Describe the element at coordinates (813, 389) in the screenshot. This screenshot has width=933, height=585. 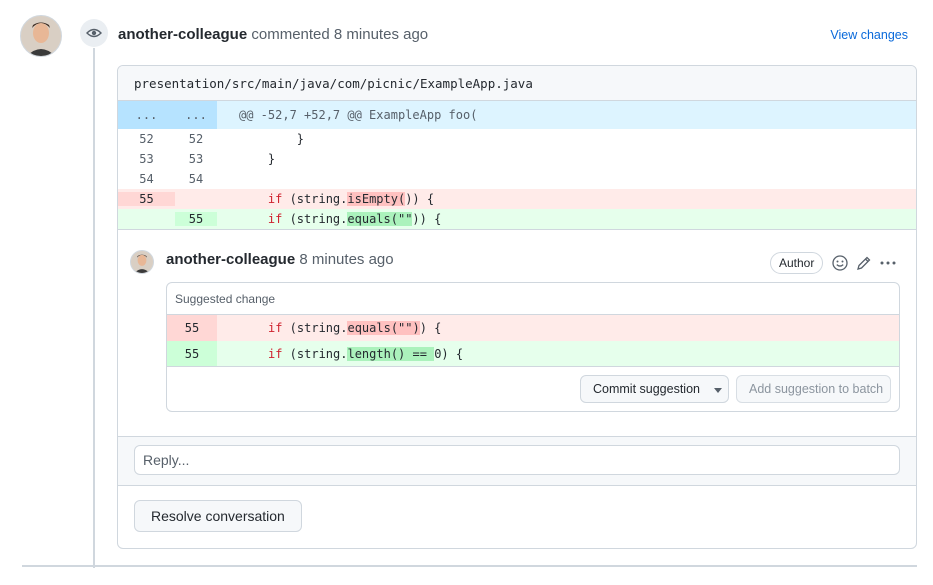
I see `add-suggestion-to-batch-button: Add suggestion to batch` at that location.